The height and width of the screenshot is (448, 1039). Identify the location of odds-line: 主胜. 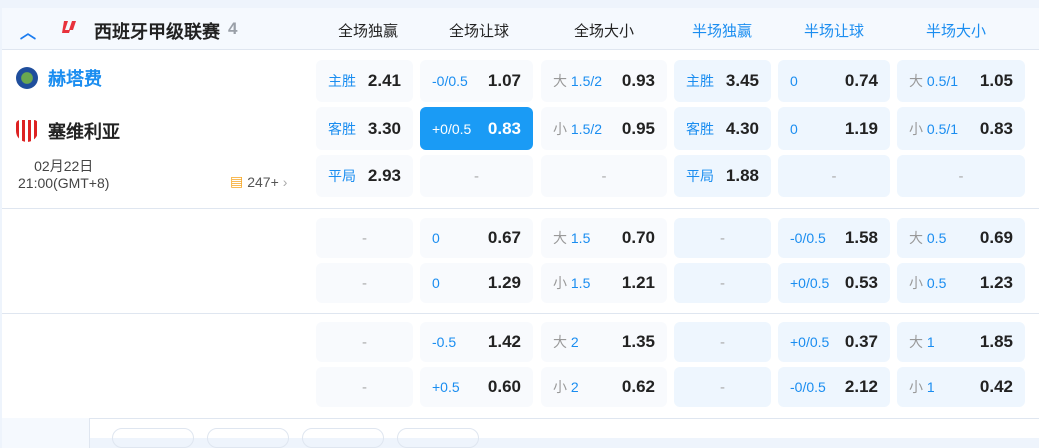
(700, 81).